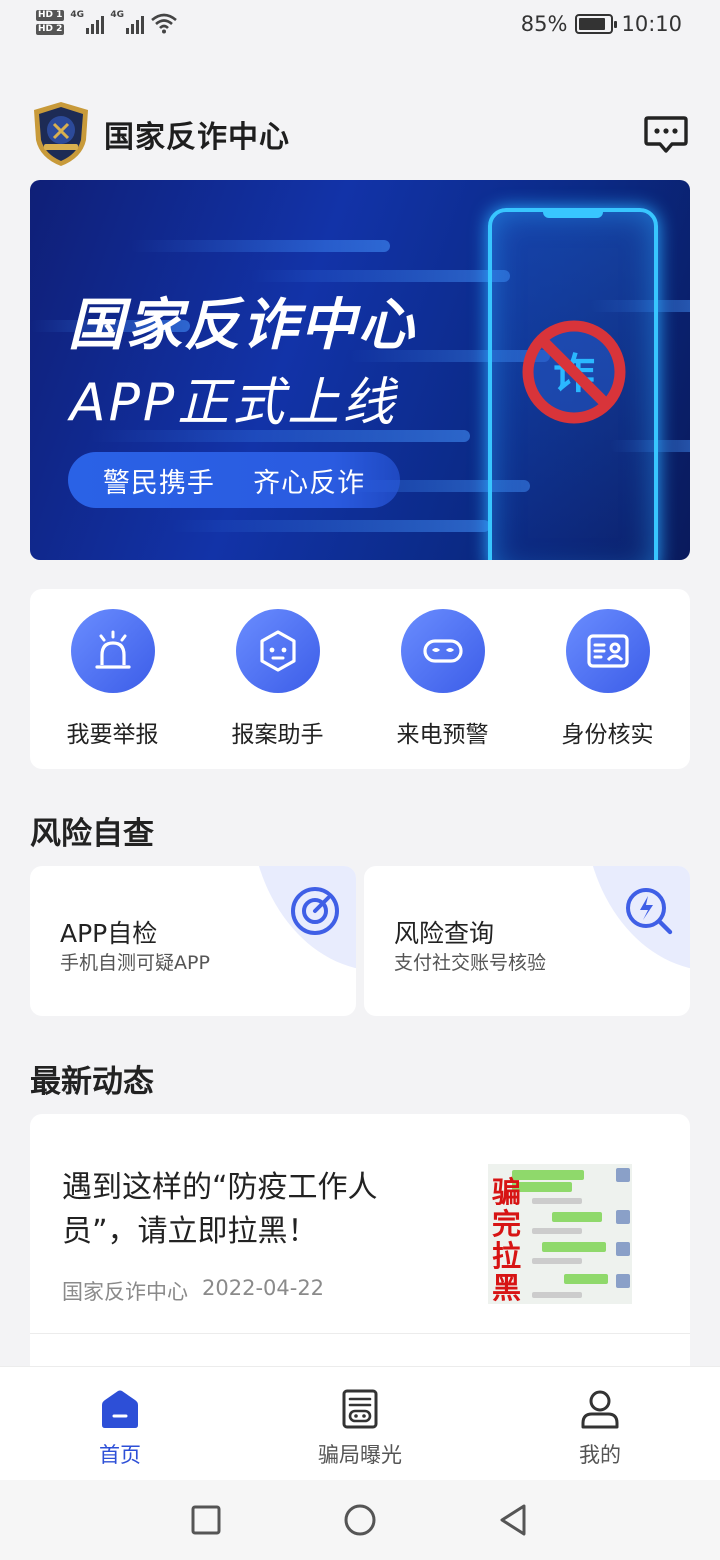  Describe the element at coordinates (596, 24) in the screenshot. I see `battery-icon` at that location.